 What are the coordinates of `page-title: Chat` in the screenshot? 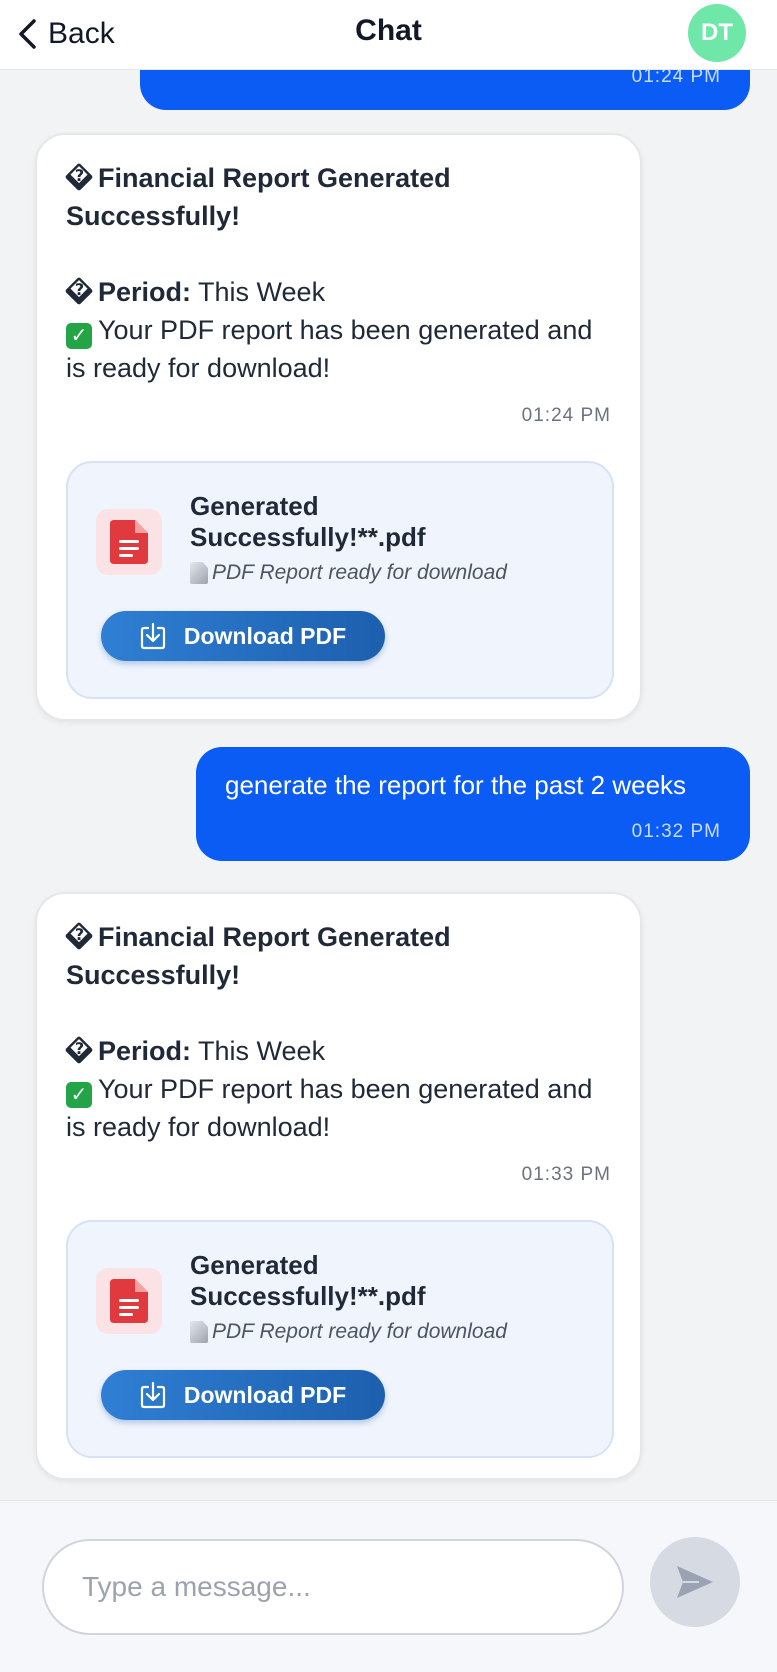 It's located at (388, 30).